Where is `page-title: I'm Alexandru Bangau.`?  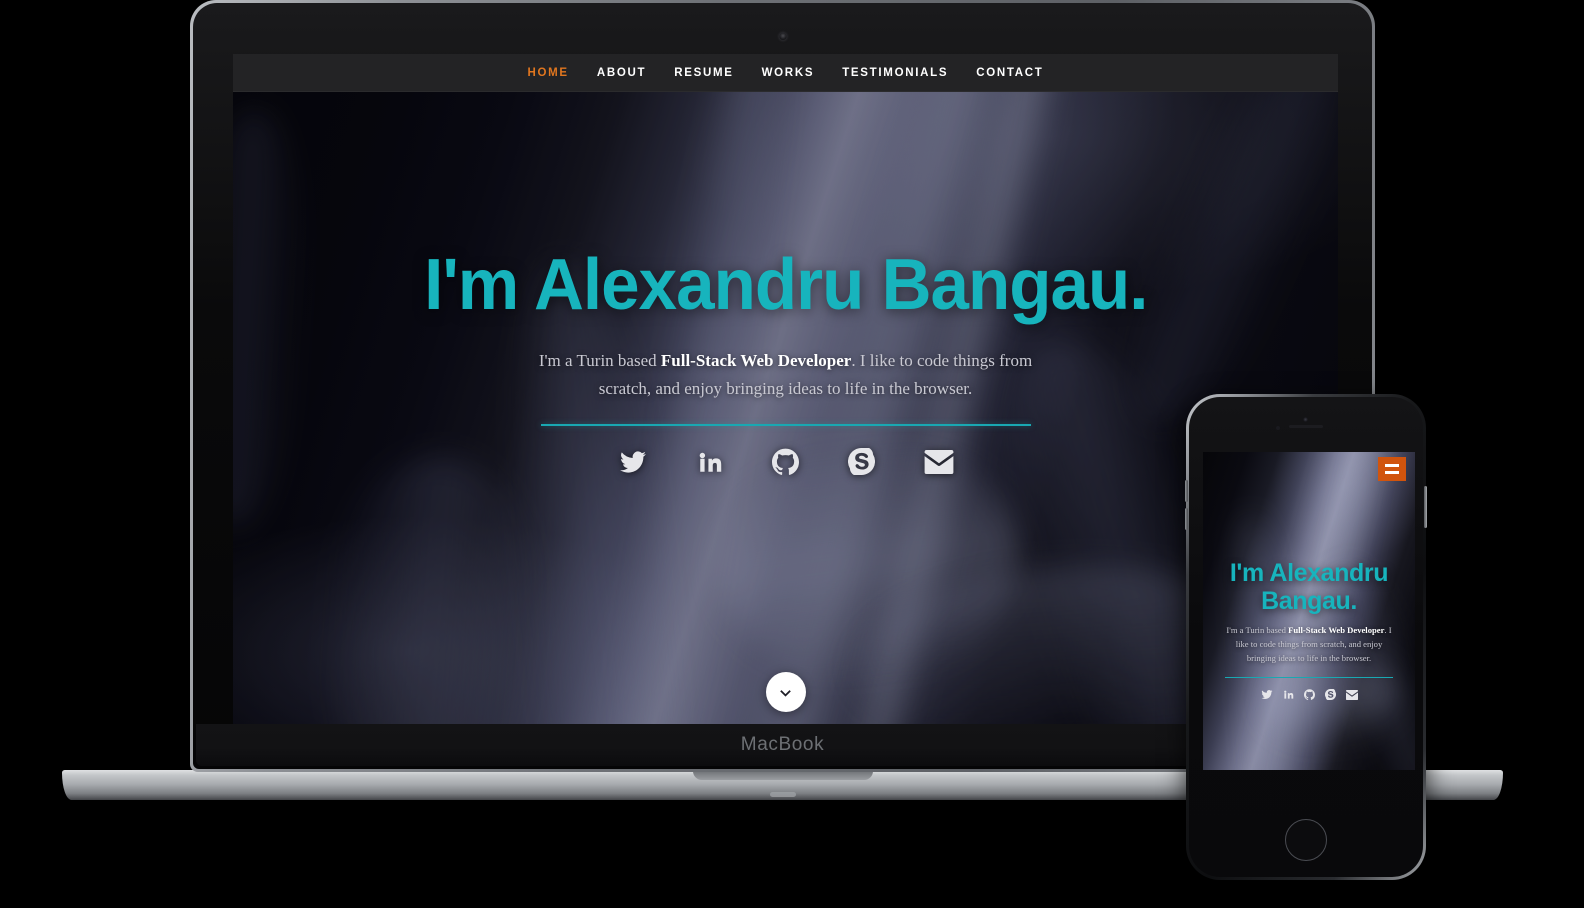 page-title: I'm Alexandru Bangau. is located at coordinates (785, 285).